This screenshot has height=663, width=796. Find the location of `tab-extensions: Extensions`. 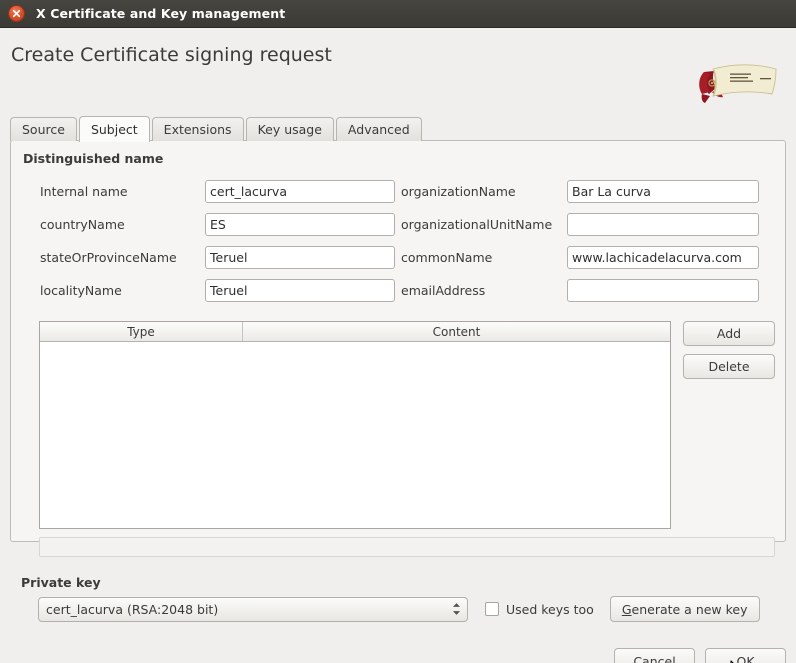

tab-extensions: Extensions is located at coordinates (197, 129).